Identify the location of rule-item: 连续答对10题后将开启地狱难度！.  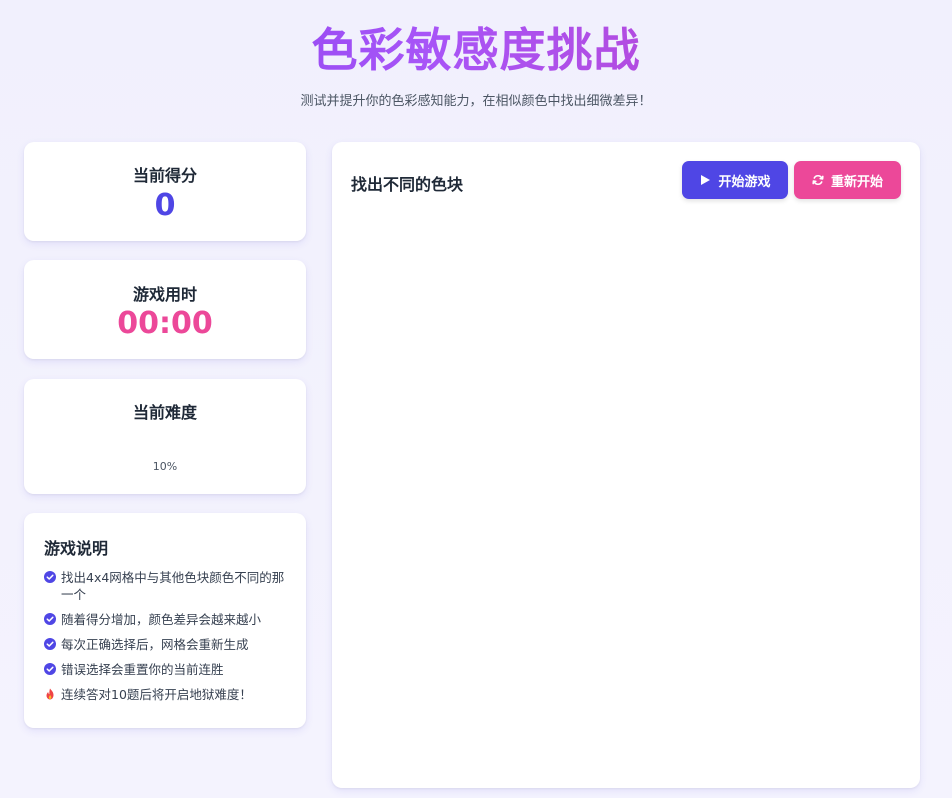
(167, 694).